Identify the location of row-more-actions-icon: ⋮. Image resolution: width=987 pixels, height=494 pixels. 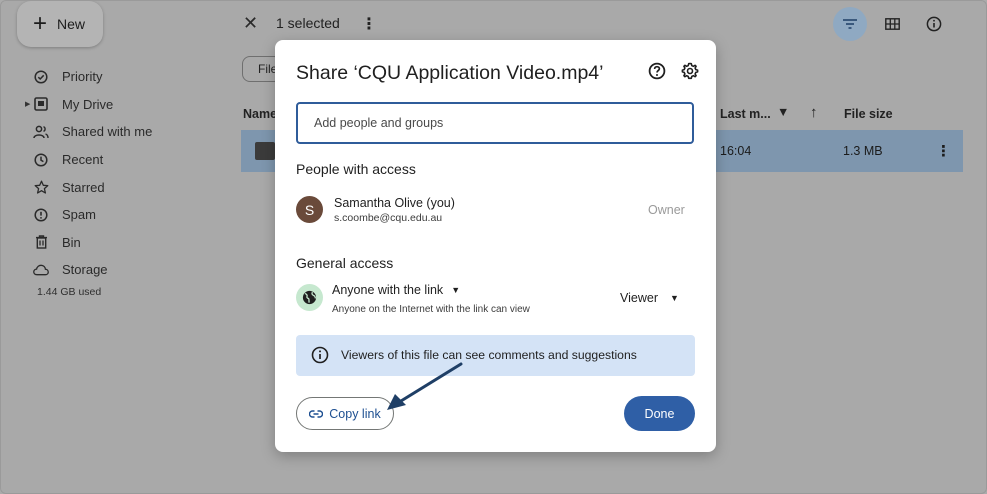
(943, 151).